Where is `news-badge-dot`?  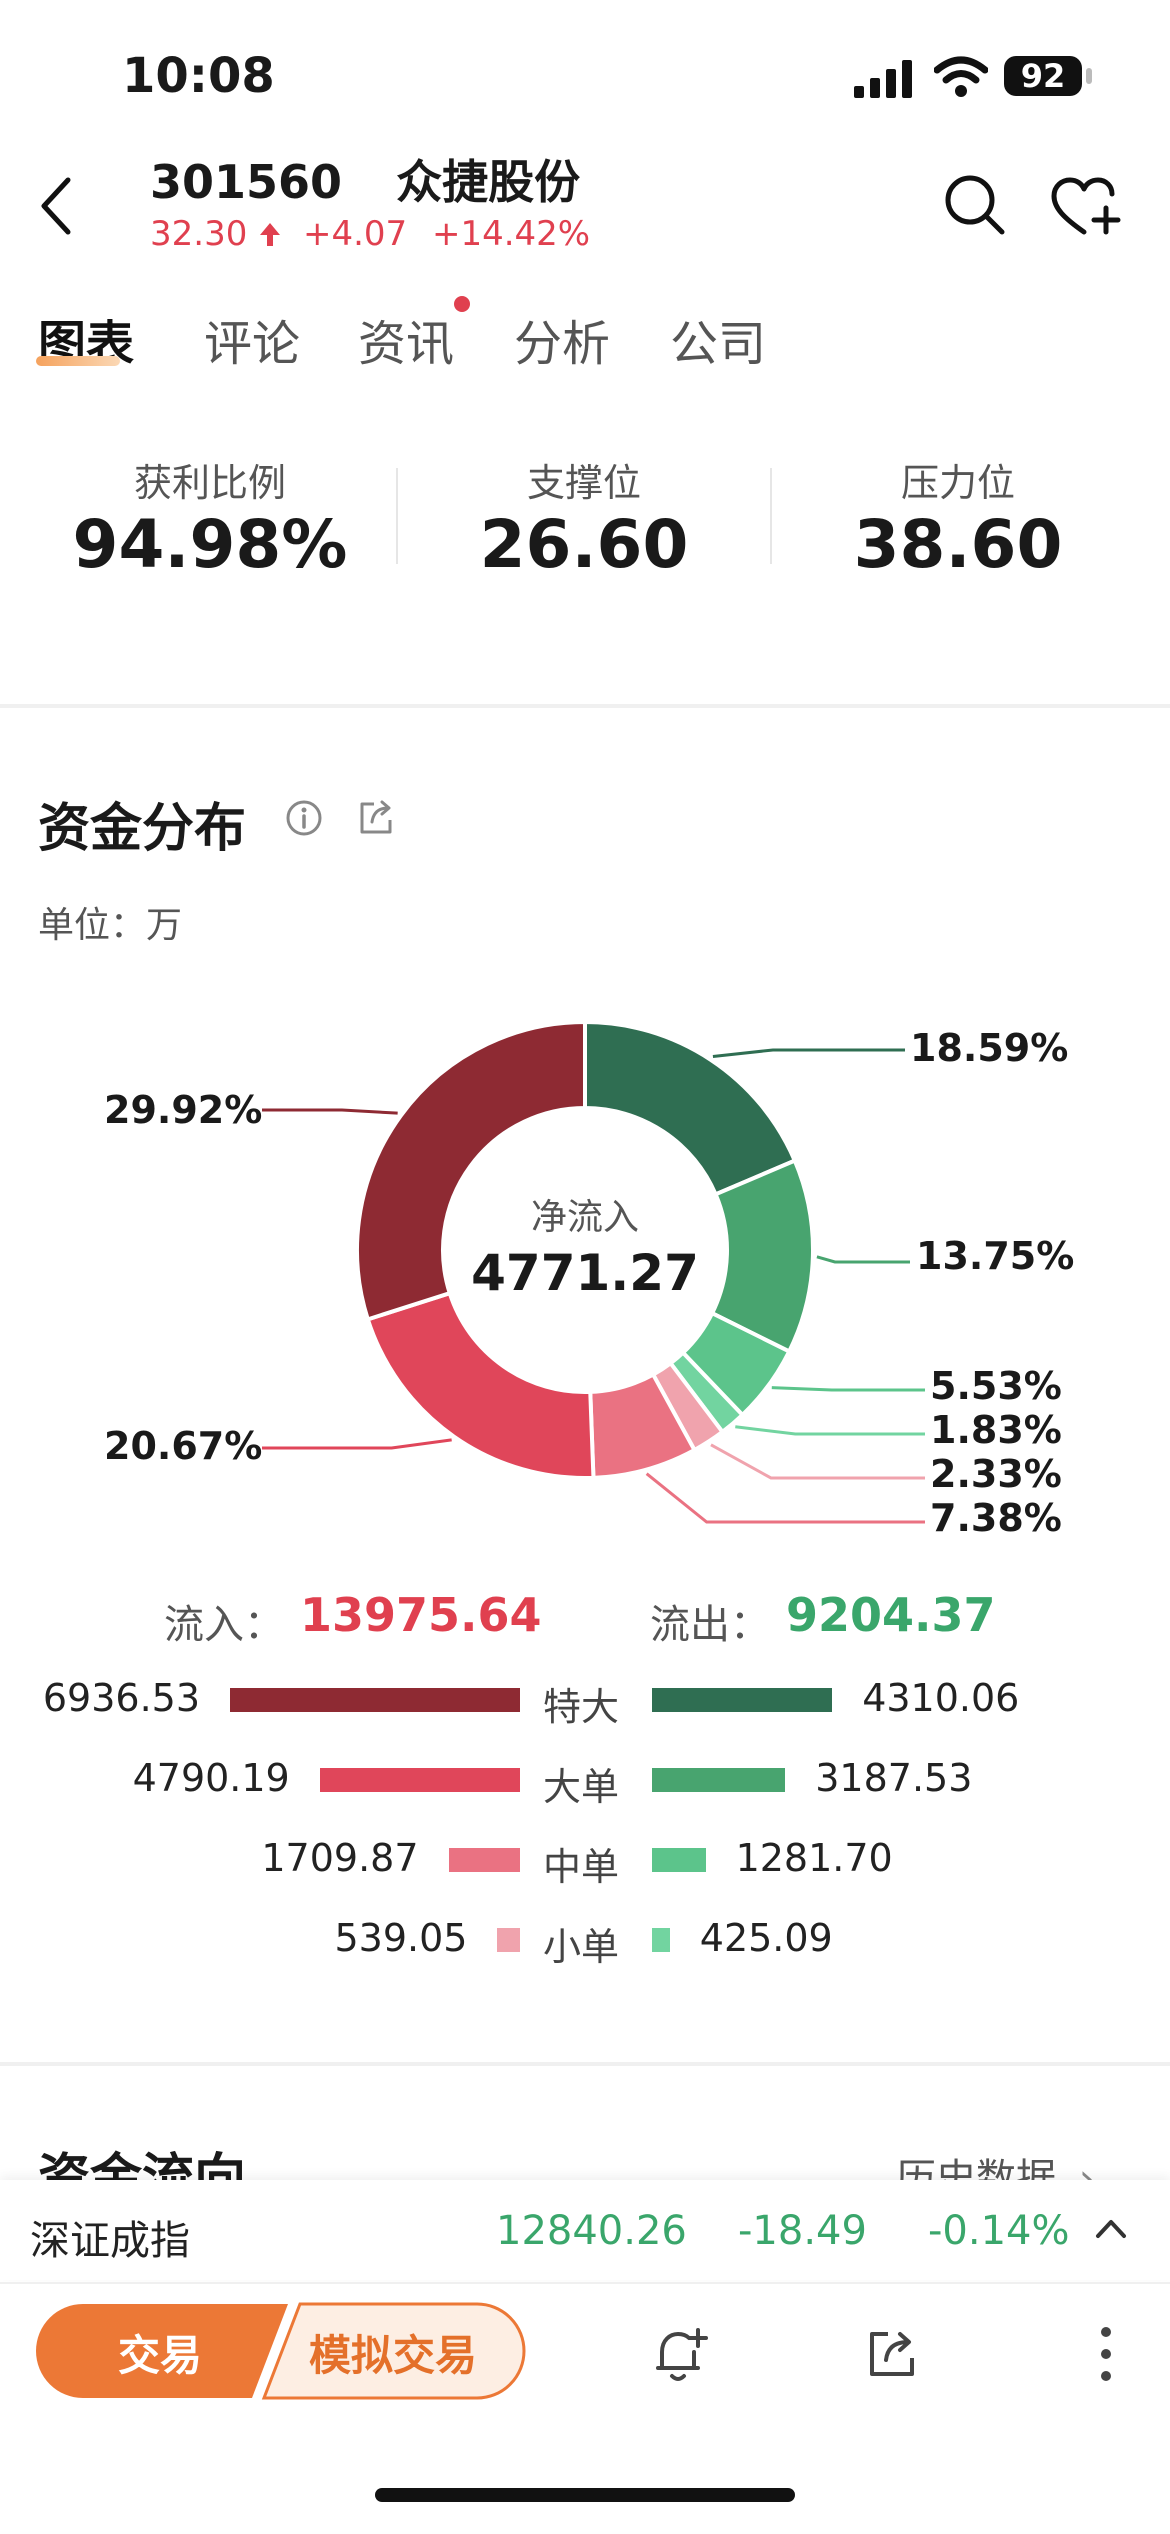
news-badge-dot is located at coordinates (462, 304).